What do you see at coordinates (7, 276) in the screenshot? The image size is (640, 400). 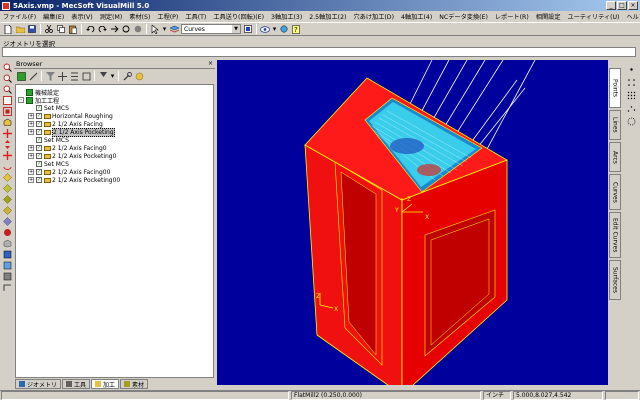 I see `stock-display-icon` at bounding box center [7, 276].